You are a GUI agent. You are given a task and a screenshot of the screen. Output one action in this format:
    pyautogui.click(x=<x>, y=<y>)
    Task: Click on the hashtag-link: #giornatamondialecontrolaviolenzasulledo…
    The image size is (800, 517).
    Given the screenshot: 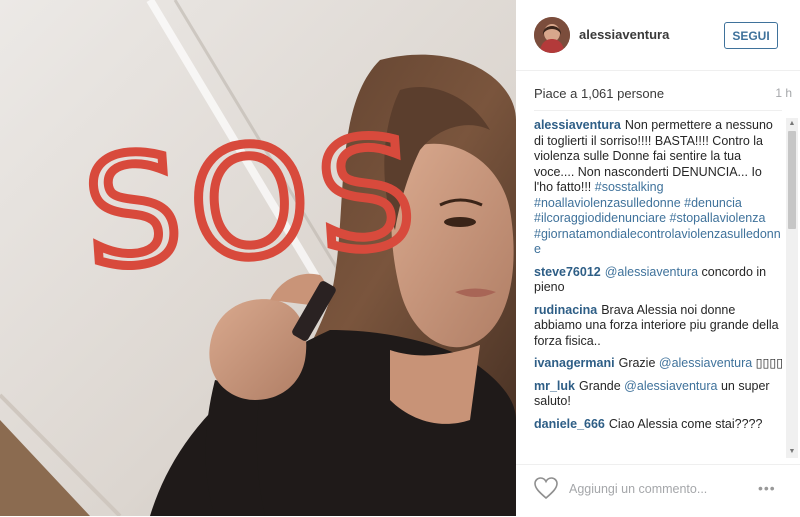 What is the action you would take?
    pyautogui.click(x=657, y=242)
    